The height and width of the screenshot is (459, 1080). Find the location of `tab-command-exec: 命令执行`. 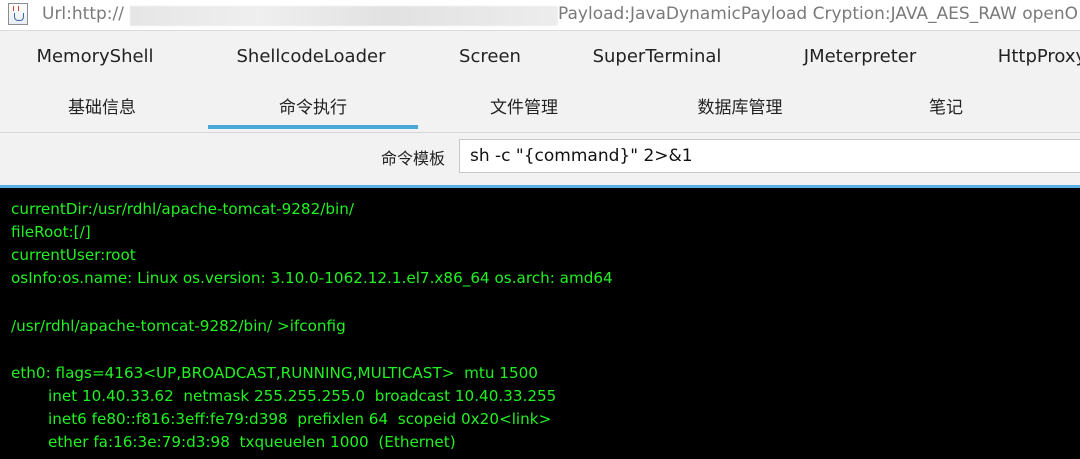

tab-command-exec: 命令执行 is located at coordinates (313, 105).